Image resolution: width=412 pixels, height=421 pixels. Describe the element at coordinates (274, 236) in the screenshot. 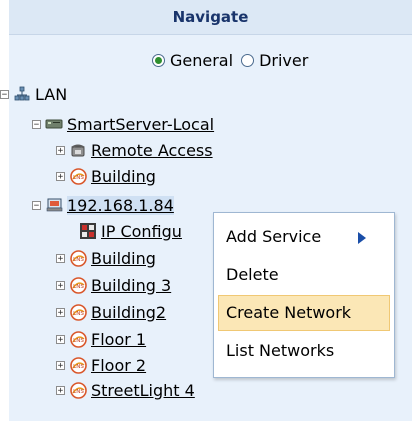

I see `menu-item-label: Add Service` at that location.